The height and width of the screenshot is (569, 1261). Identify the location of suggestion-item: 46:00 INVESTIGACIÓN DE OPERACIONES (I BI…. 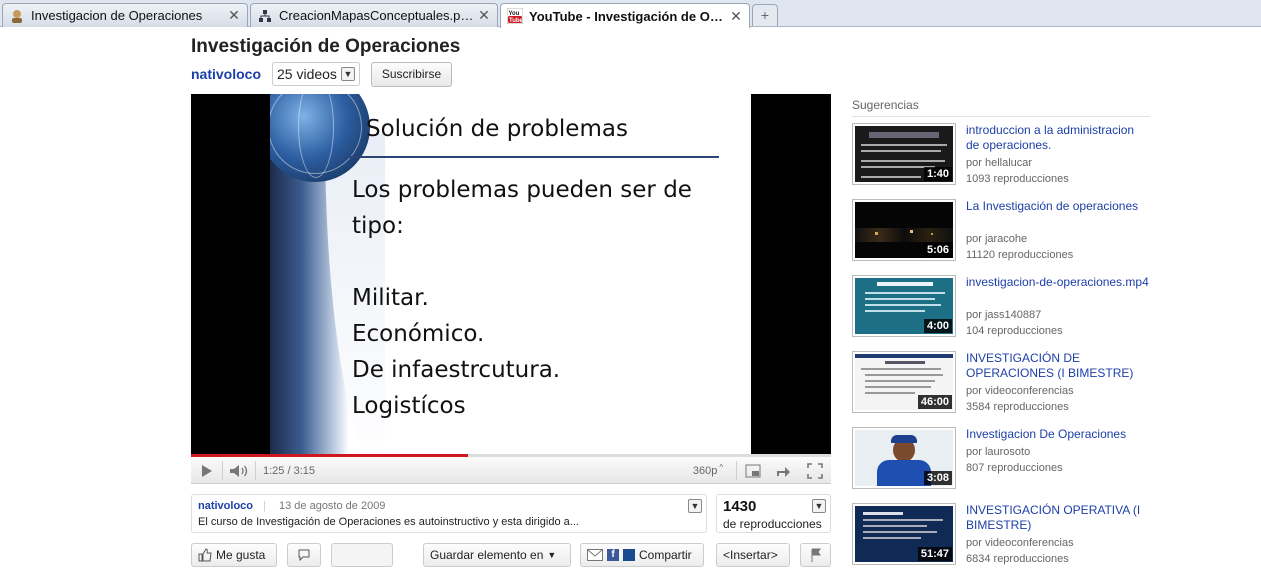
(1001, 384).